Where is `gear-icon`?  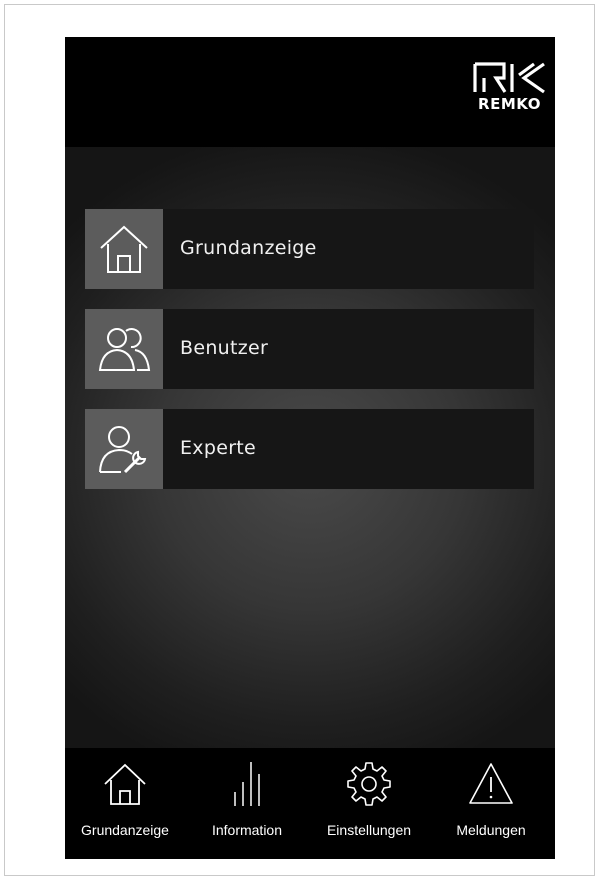 gear-icon is located at coordinates (369, 784).